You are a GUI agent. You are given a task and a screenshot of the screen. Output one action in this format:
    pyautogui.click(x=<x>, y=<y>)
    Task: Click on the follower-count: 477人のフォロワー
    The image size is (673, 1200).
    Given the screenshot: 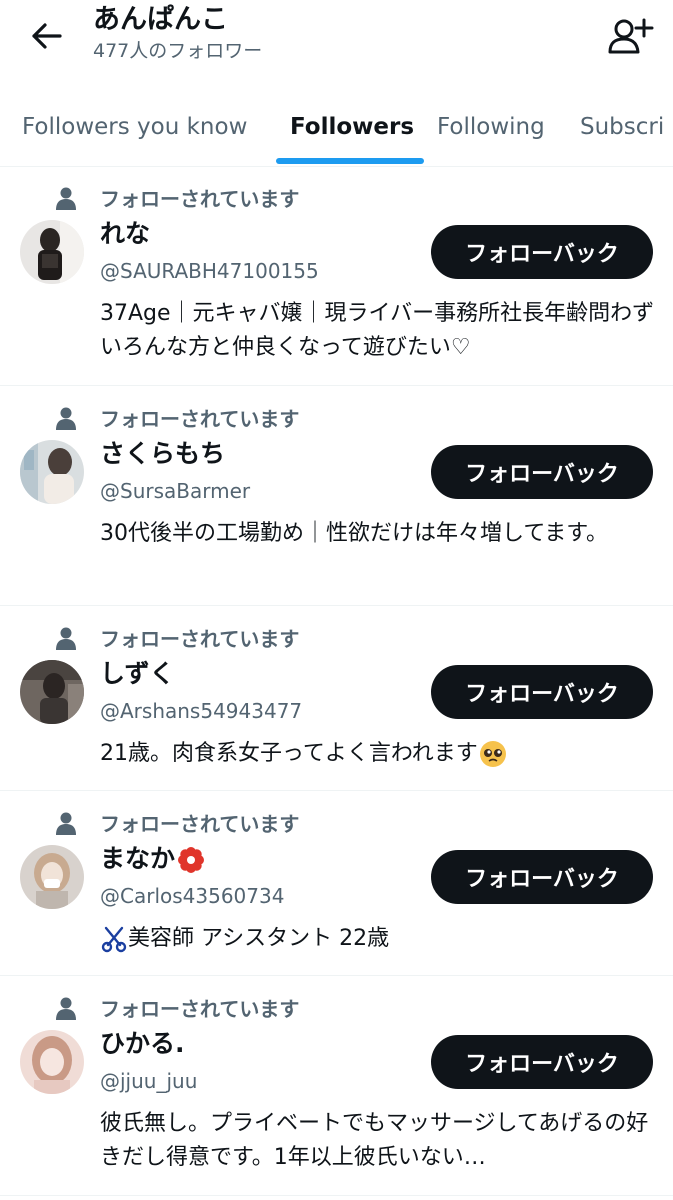 What is the action you would take?
    pyautogui.click(x=178, y=51)
    